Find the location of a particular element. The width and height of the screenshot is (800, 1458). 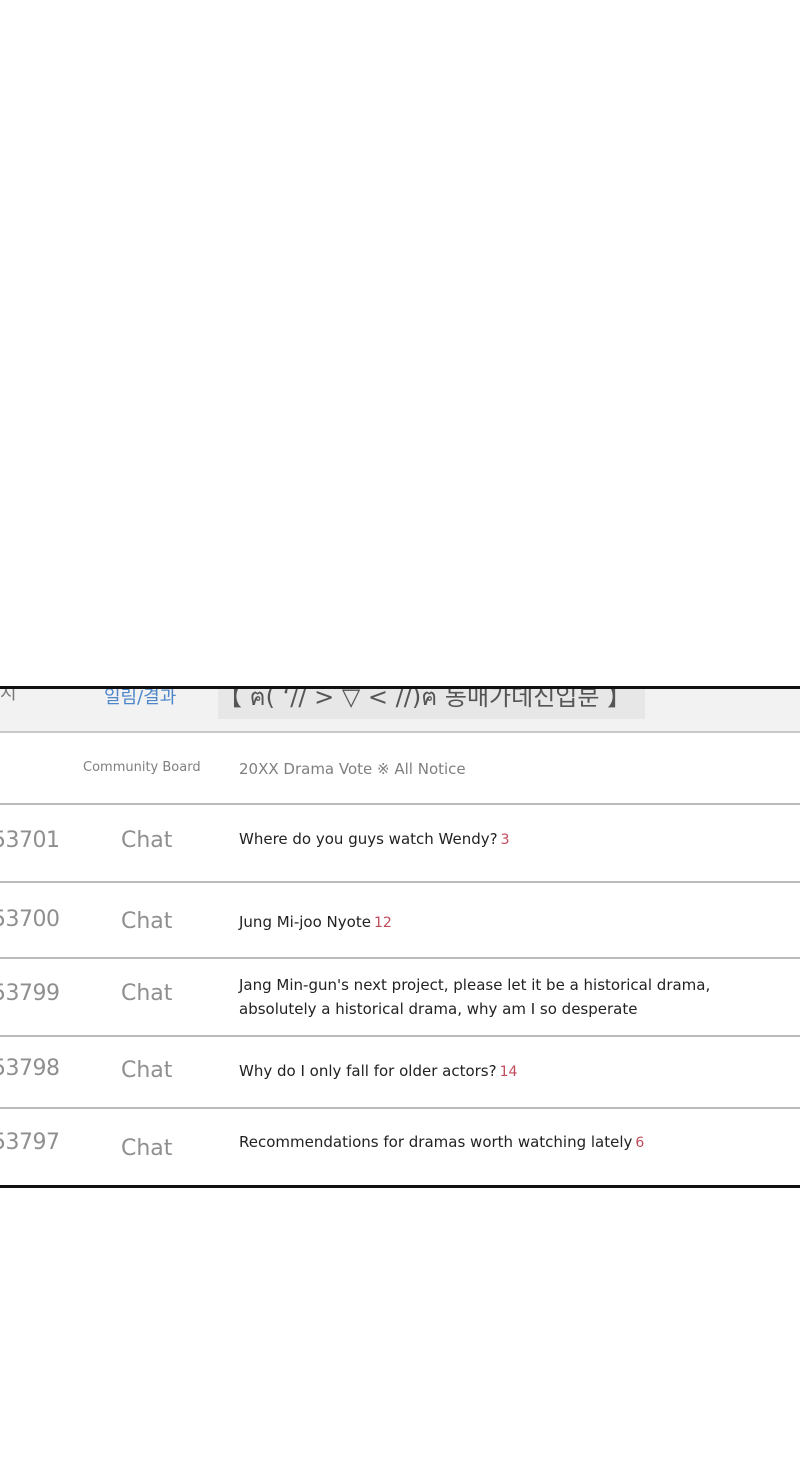

post-title-text: Why do I only fall for older actors? is located at coordinates (368, 1071).